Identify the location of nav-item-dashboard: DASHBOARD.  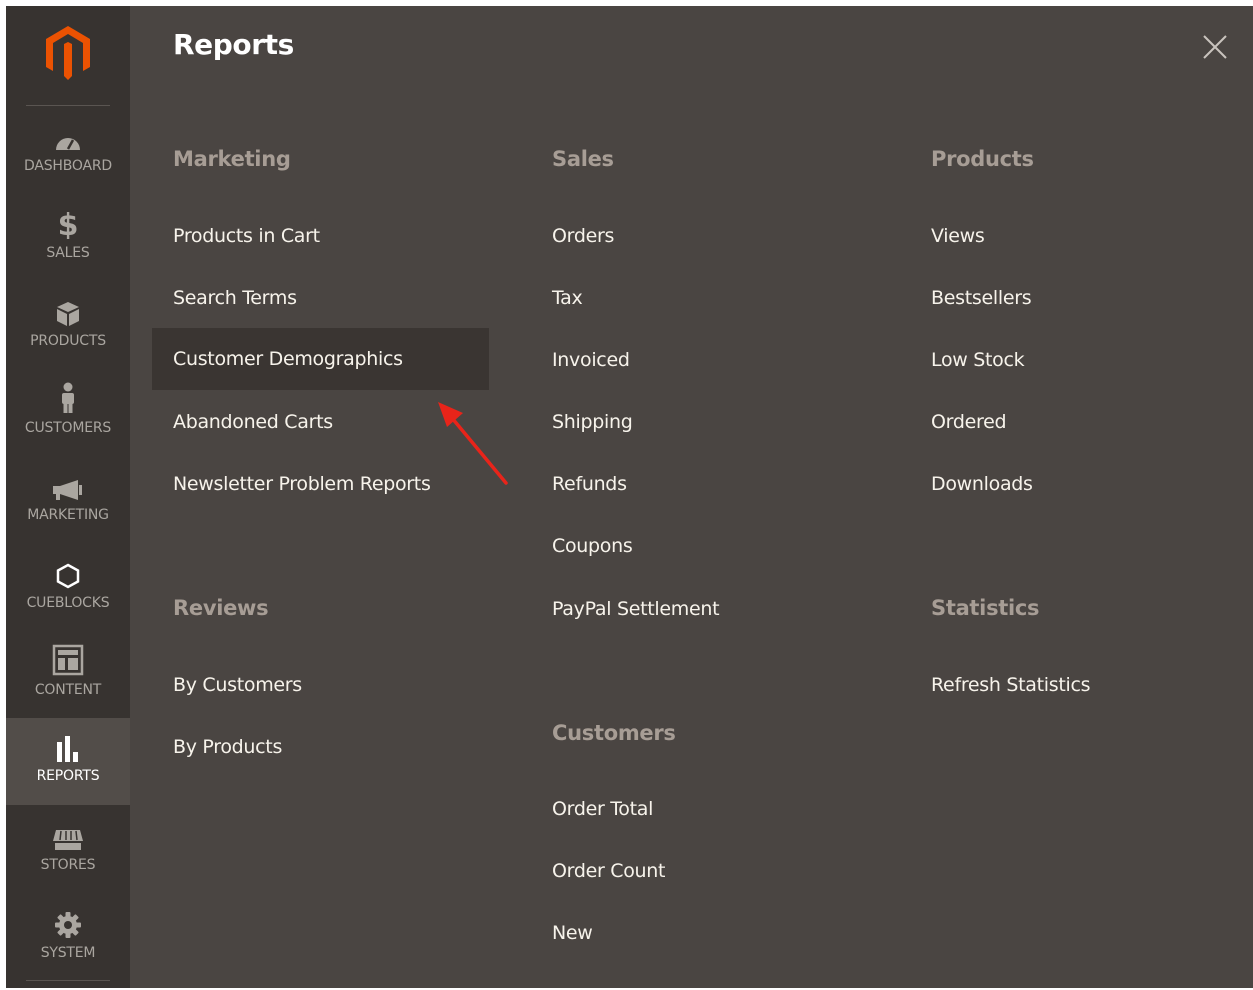
(68, 159).